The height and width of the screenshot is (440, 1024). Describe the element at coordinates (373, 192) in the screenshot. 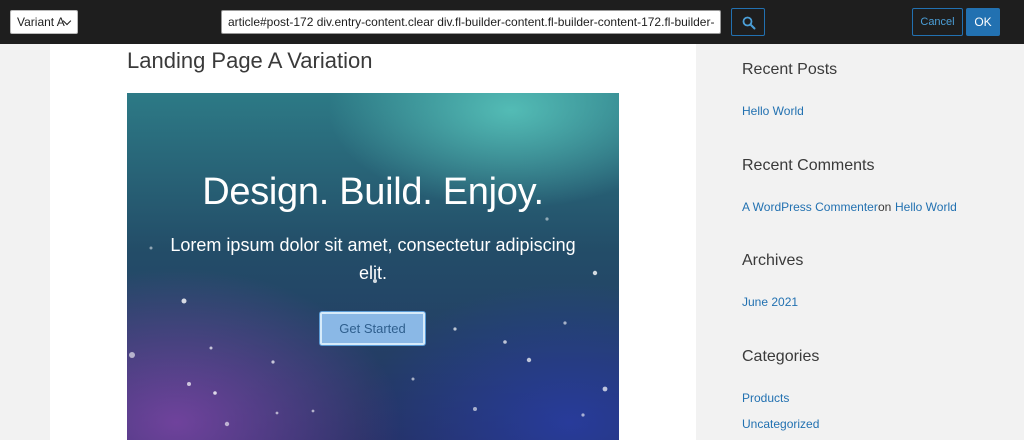

I see `hero-headline: Design. Build. Enjoy.` at that location.